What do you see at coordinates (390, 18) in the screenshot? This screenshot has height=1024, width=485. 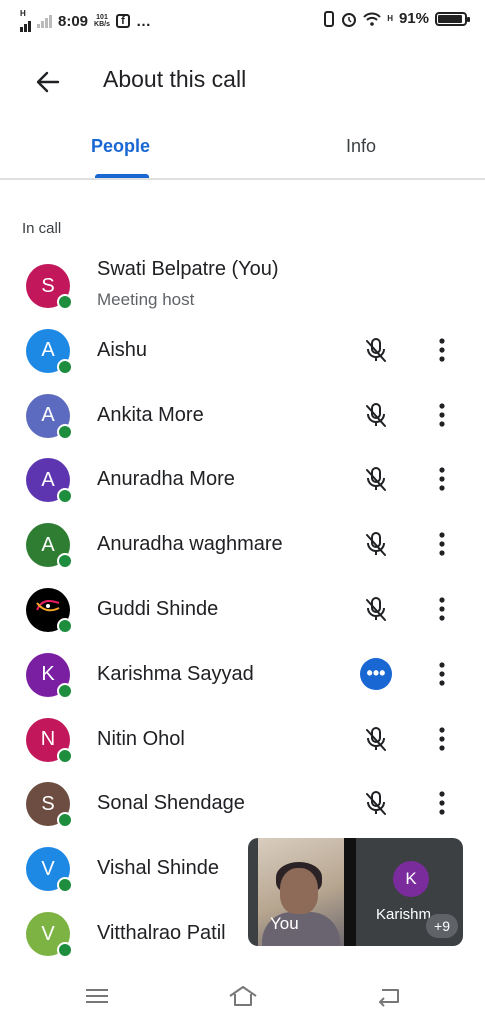 I see `network-type-label-2: H` at bounding box center [390, 18].